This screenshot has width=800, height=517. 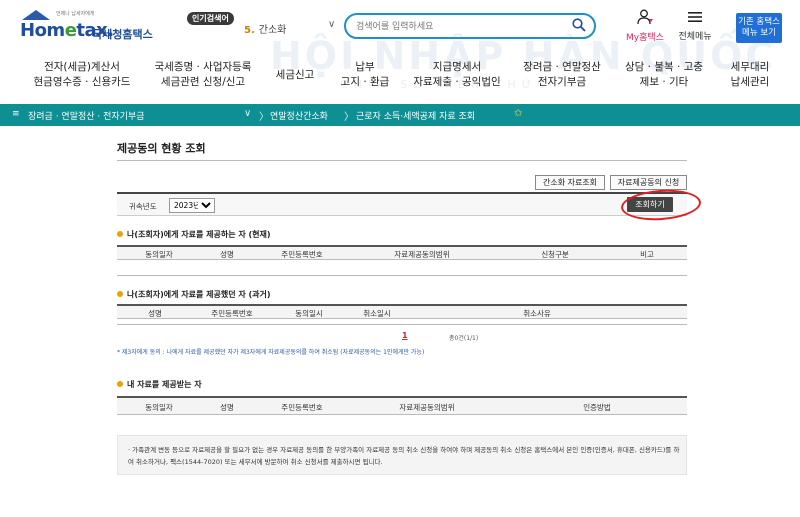 I want to click on table-header-past: 성명 주민등록번호 동의일시 취소일시 취소사유, so click(x=402, y=311).